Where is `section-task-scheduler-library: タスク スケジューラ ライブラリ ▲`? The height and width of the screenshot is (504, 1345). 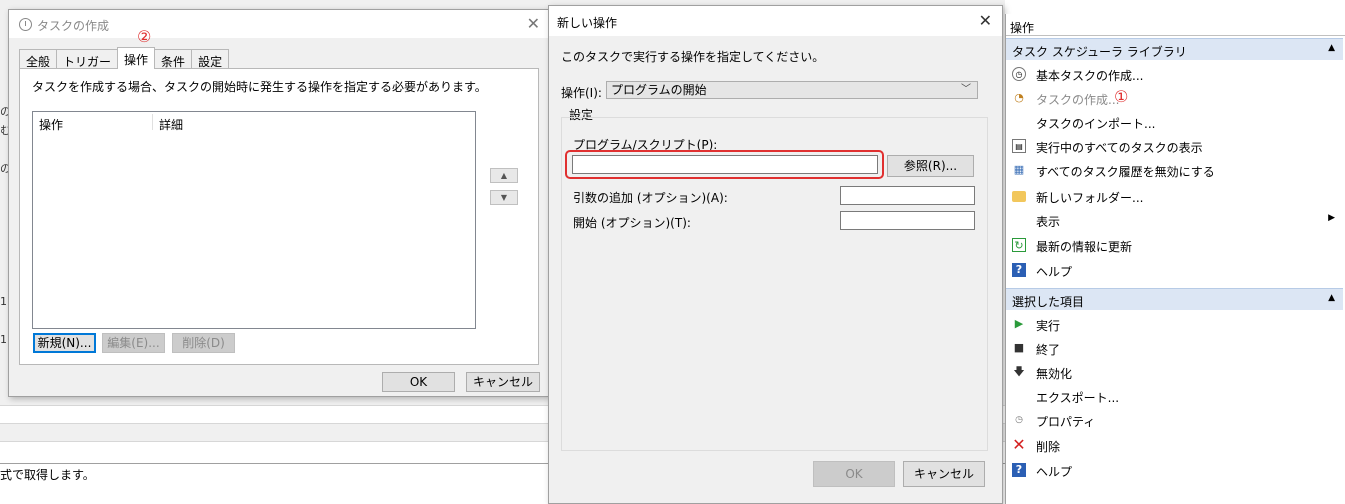 section-task-scheduler-library: タスク スケジューラ ライブラリ ▲ is located at coordinates (1174, 49).